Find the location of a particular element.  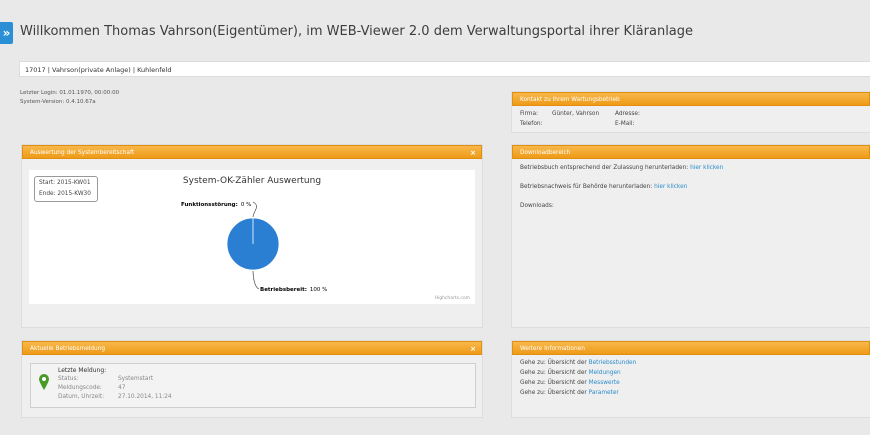

downloads-panel-title: Downloadbereich is located at coordinates (545, 153).